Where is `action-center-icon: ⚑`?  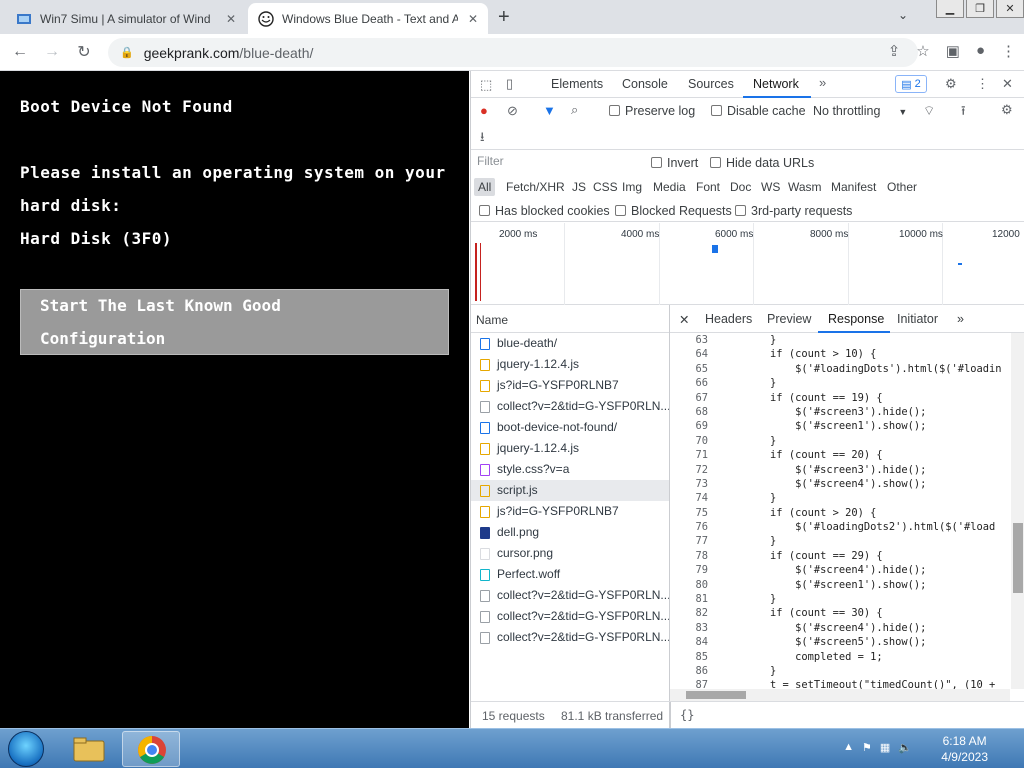 action-center-icon: ⚑ is located at coordinates (867, 747).